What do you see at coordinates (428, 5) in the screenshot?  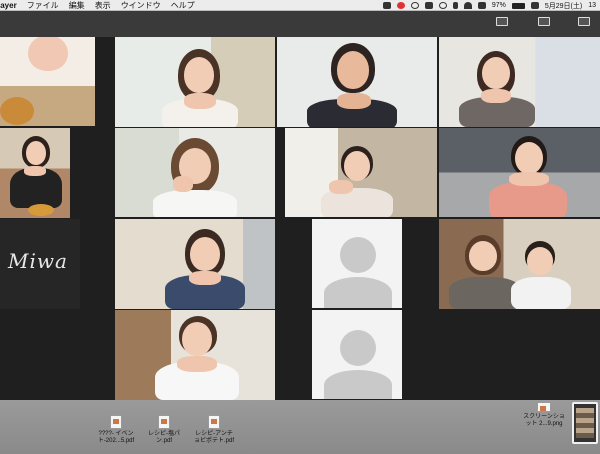 I see `dropbox-icon` at bounding box center [428, 5].